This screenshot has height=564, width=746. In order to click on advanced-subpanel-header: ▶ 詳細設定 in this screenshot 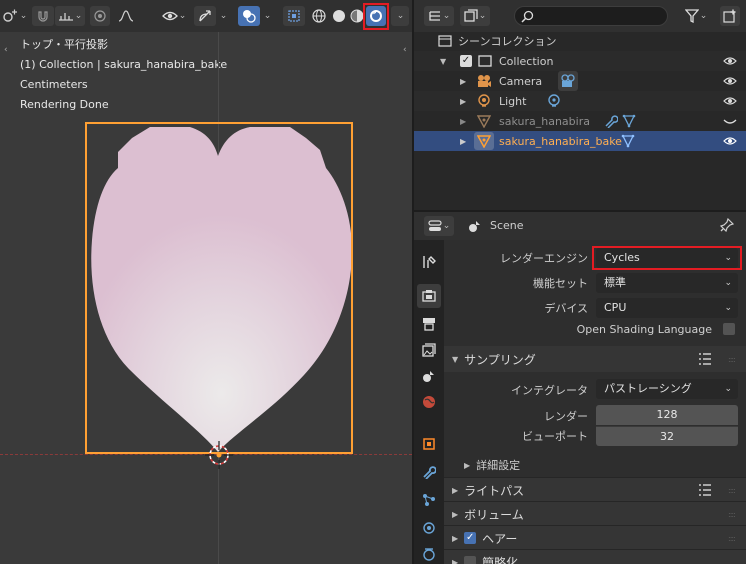, I will do `click(492, 465)`.